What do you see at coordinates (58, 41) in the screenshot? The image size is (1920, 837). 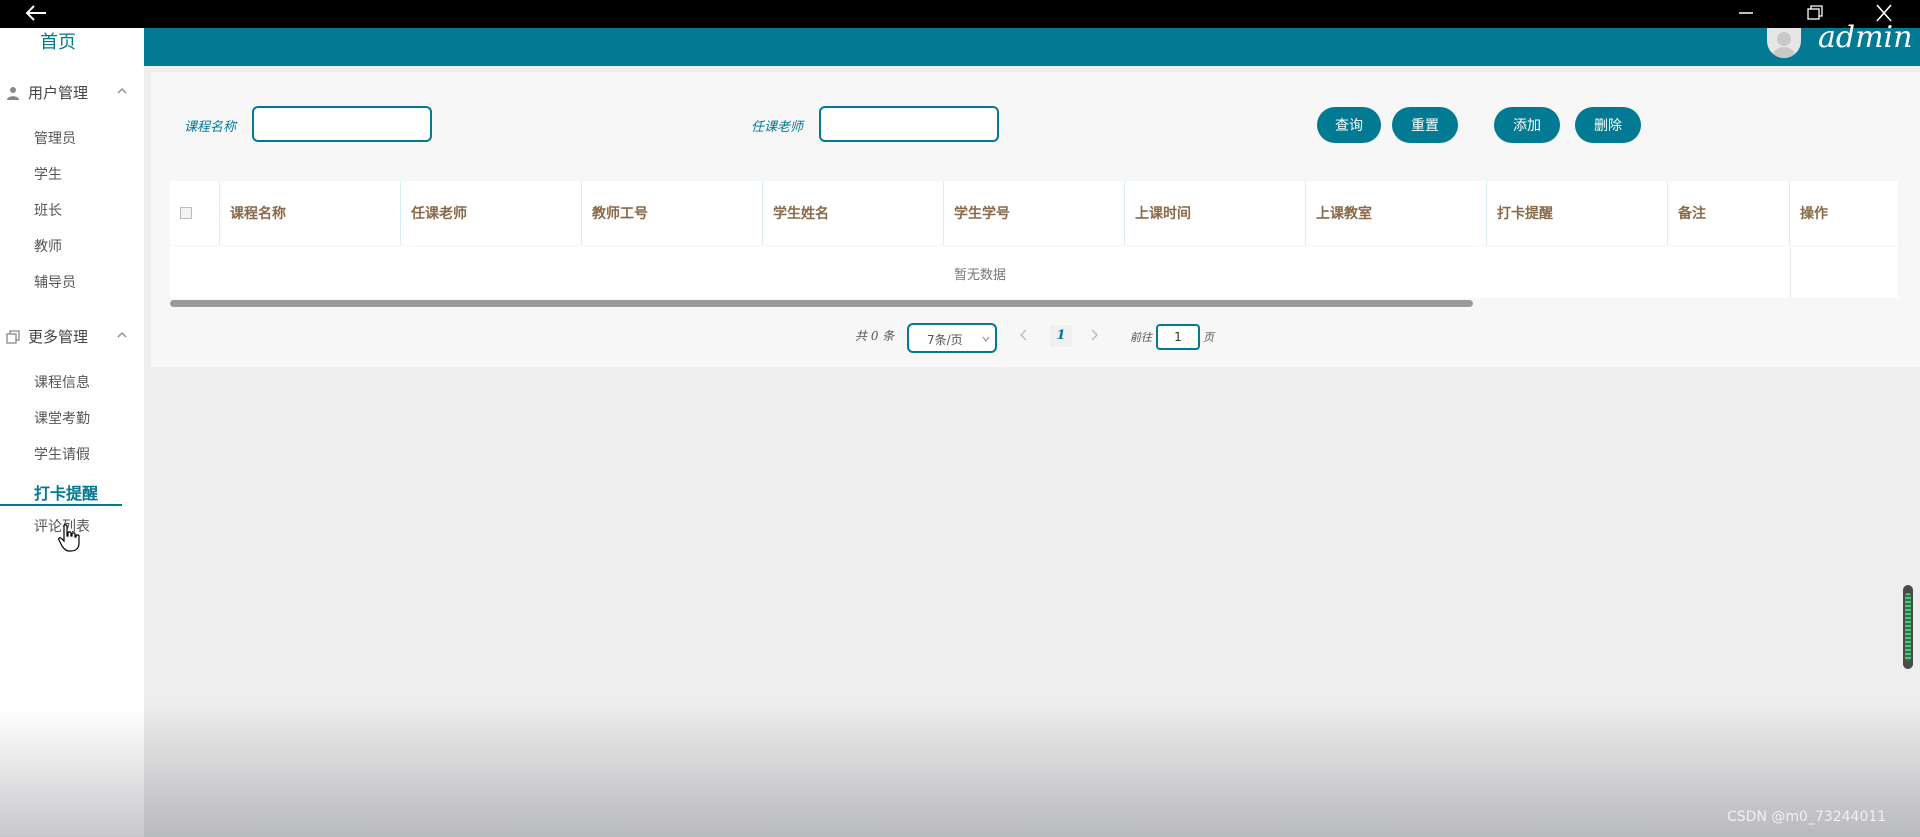 I see `sidebar-home: 首页` at bounding box center [58, 41].